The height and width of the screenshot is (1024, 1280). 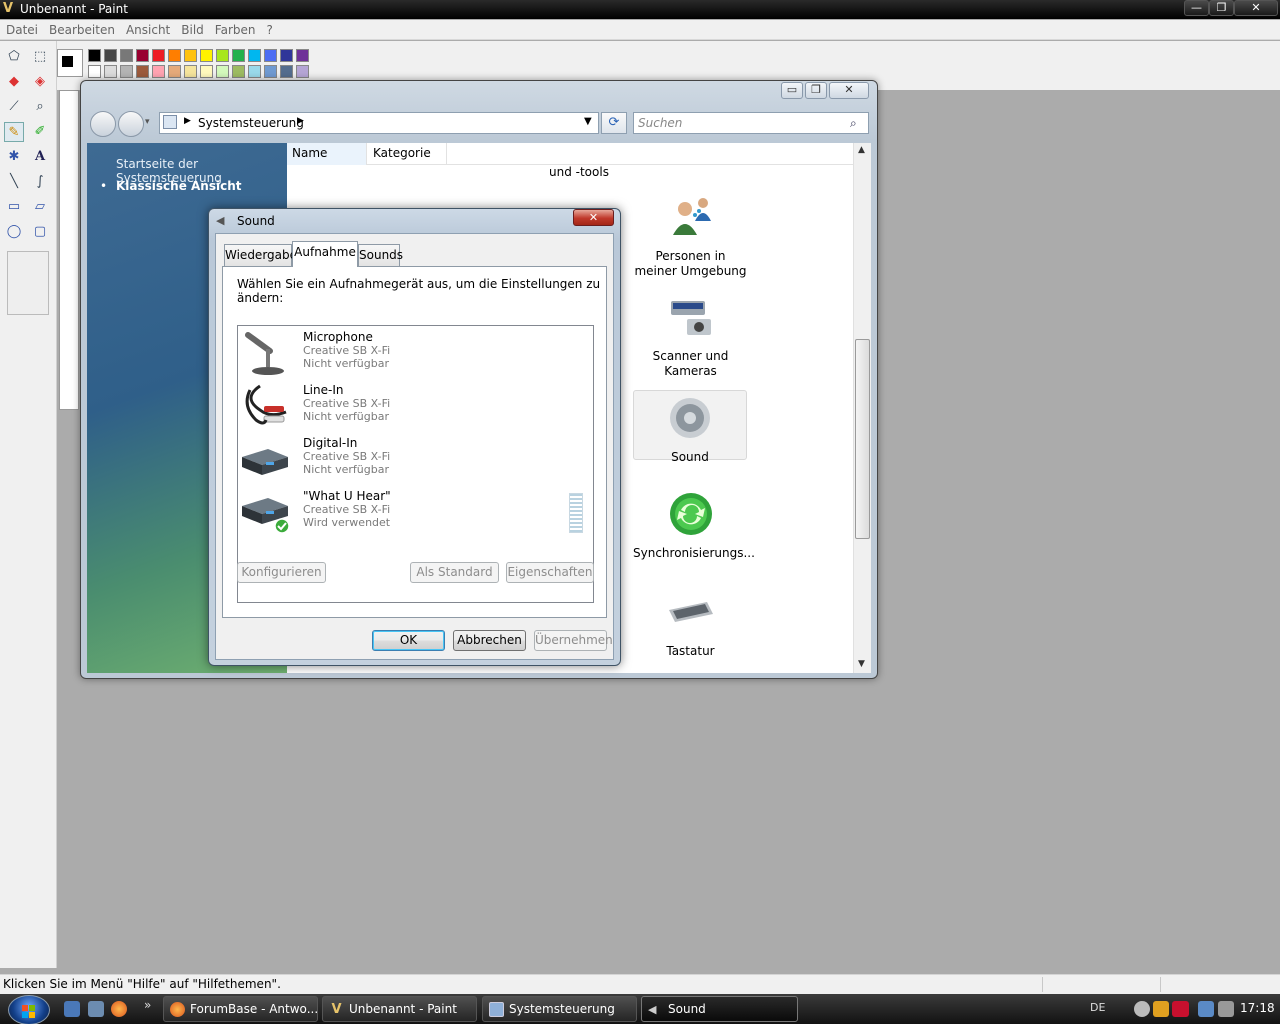 I want to click on firefox-icon, so click(x=119, y=1009).